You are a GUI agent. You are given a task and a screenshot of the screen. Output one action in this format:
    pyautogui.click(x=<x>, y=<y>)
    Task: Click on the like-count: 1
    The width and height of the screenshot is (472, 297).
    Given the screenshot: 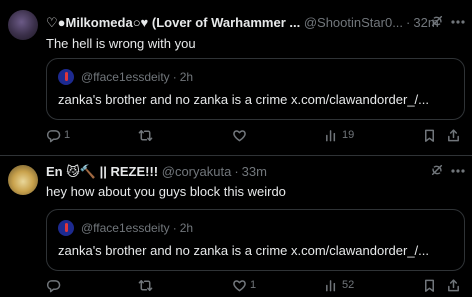 What is the action you would take?
    pyautogui.click(x=253, y=285)
    